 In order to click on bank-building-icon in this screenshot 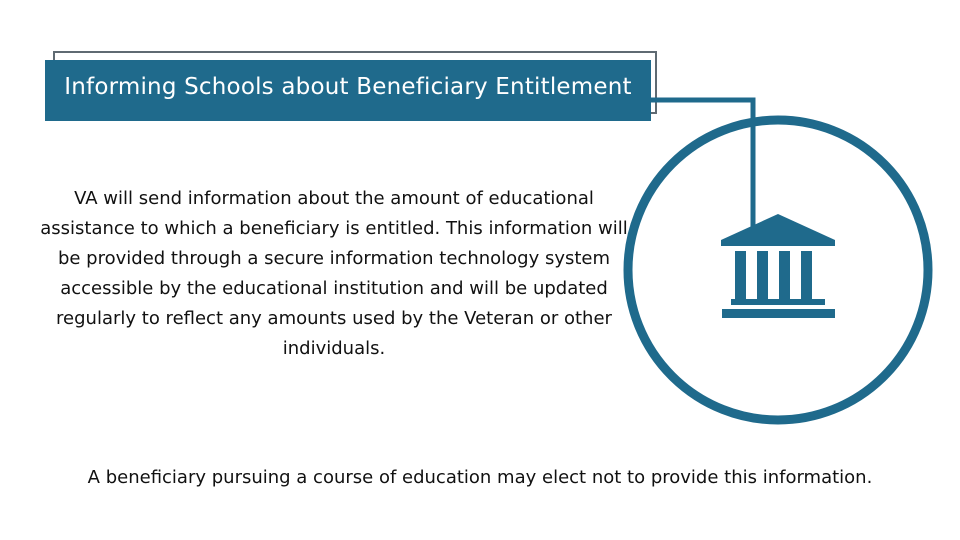, I will do `click(778, 266)`.